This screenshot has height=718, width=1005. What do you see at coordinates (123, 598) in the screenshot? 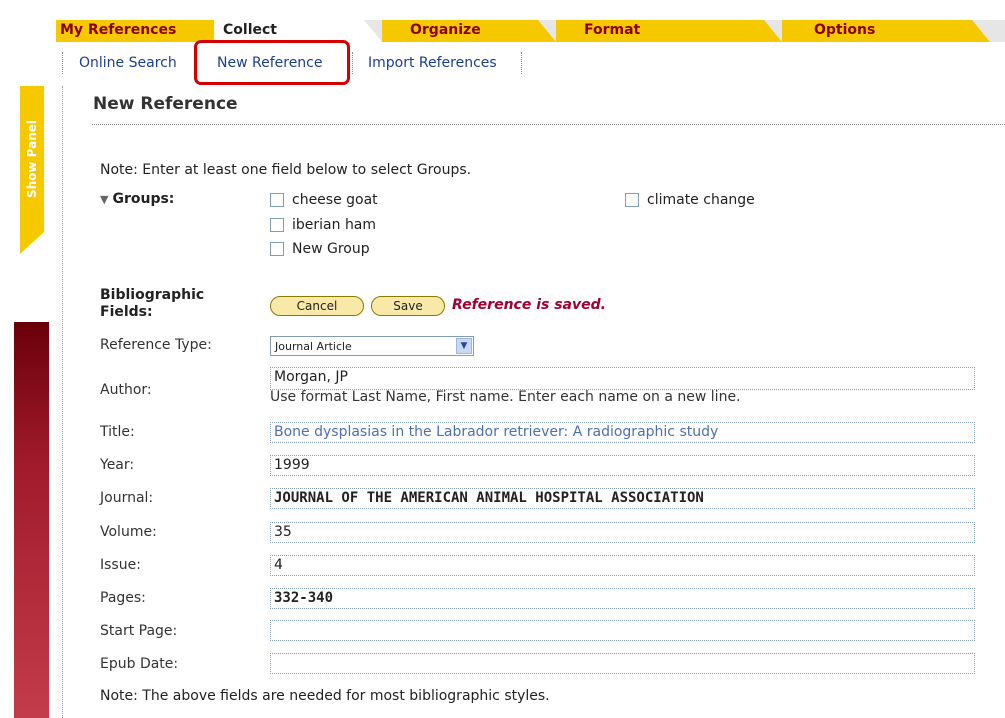
I see `pages-label: Pages:` at bounding box center [123, 598].